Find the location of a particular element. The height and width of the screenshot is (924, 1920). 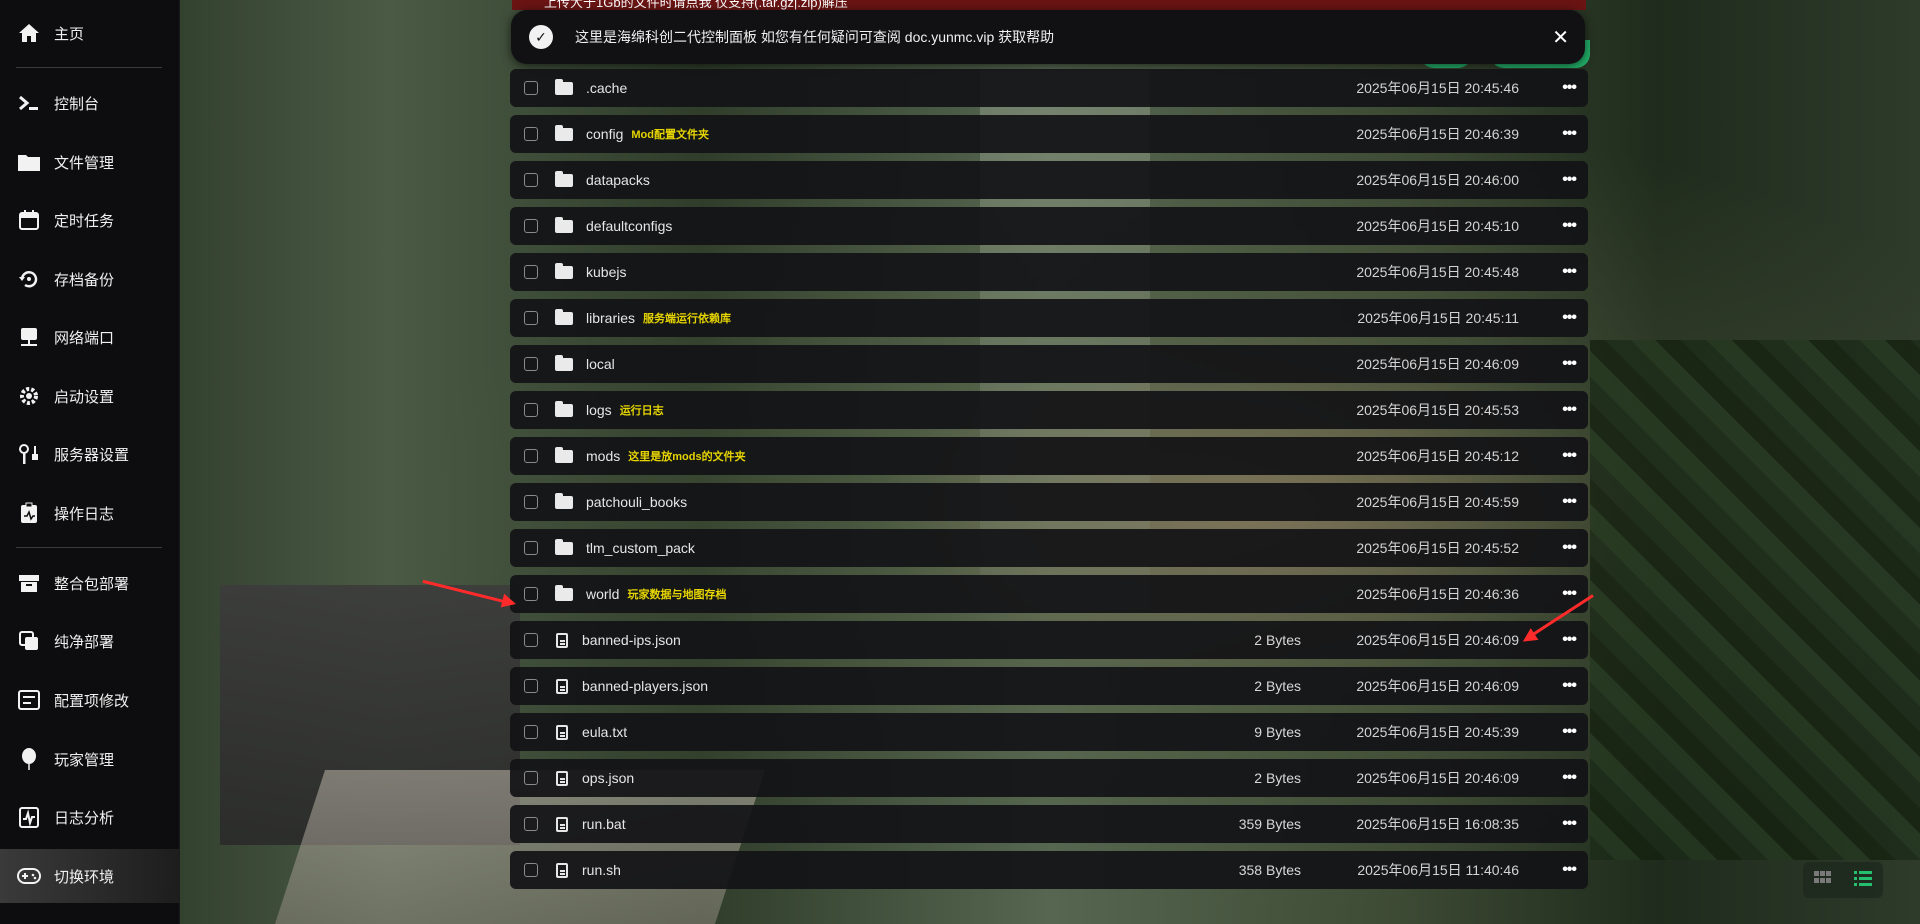

file-name: .cache is located at coordinates (606, 88).